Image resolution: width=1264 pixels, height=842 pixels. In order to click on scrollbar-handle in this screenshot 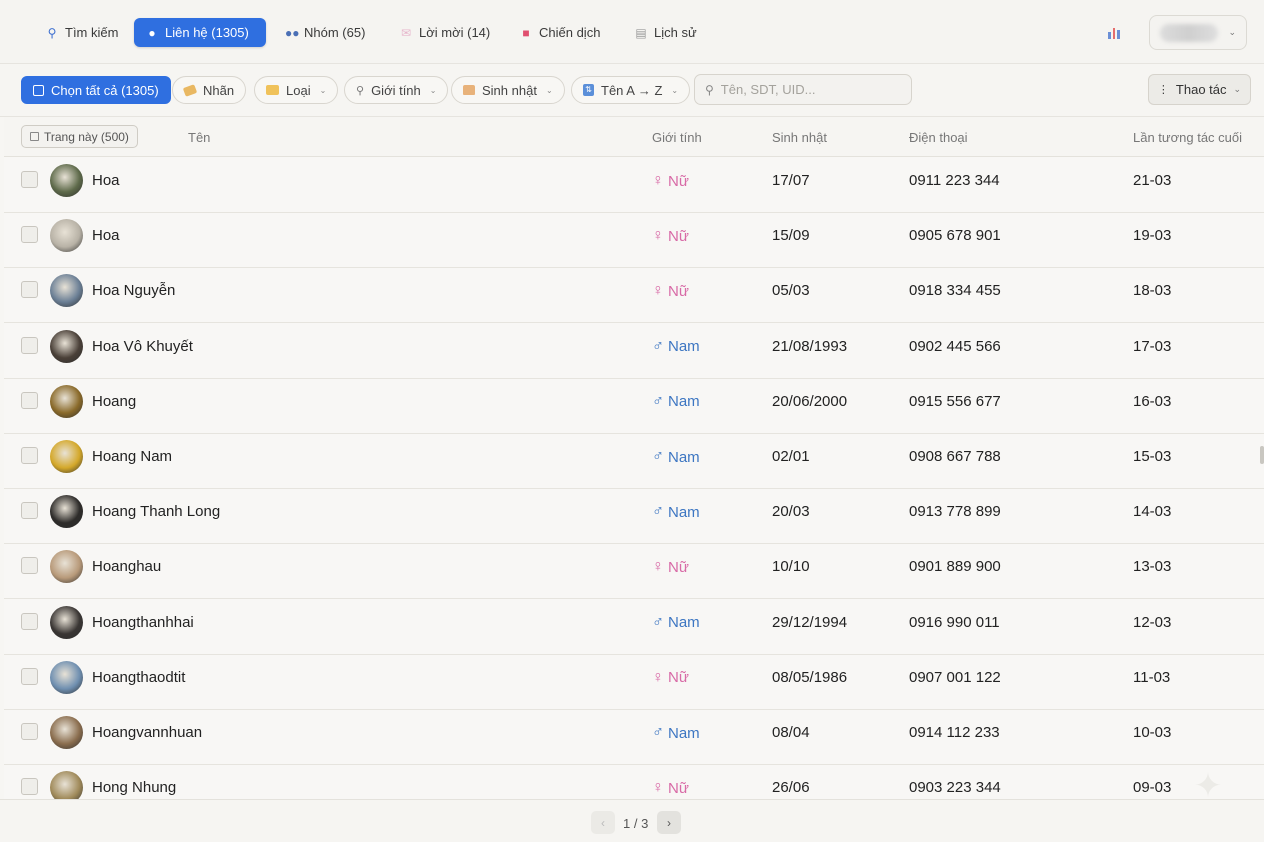, I will do `click(1262, 455)`.